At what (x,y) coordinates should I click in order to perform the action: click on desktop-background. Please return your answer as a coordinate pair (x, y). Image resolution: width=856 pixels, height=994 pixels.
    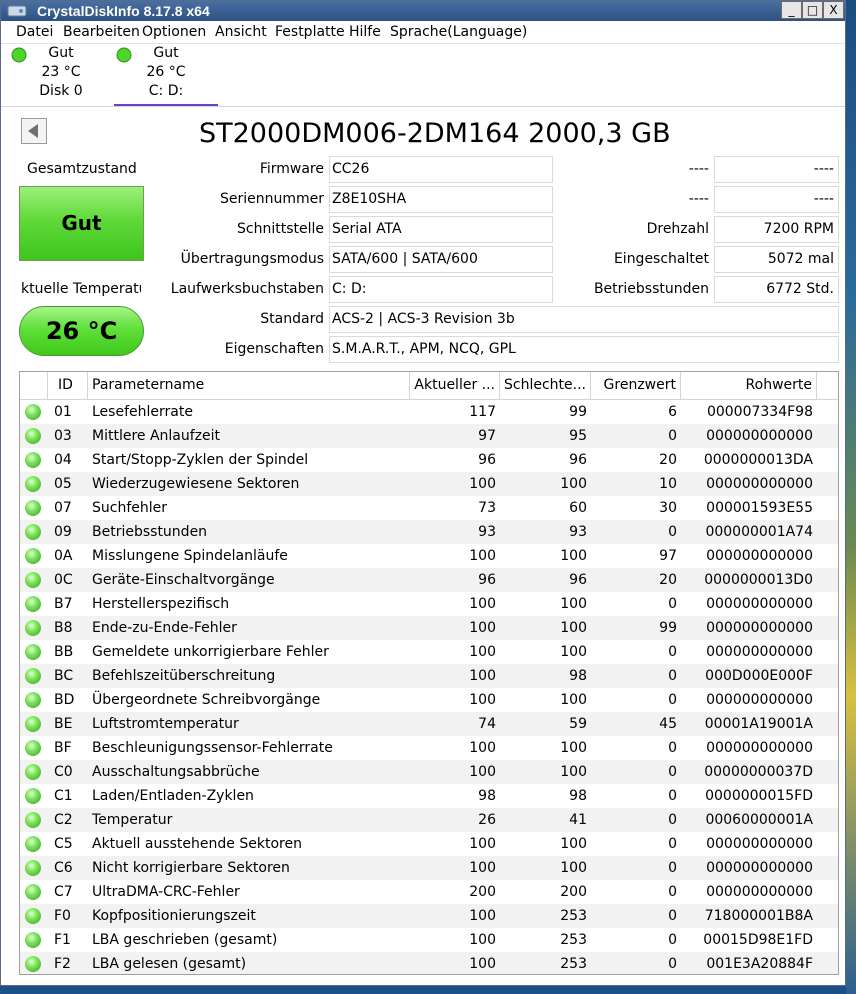
    Looking at the image, I should click on (851, 497).